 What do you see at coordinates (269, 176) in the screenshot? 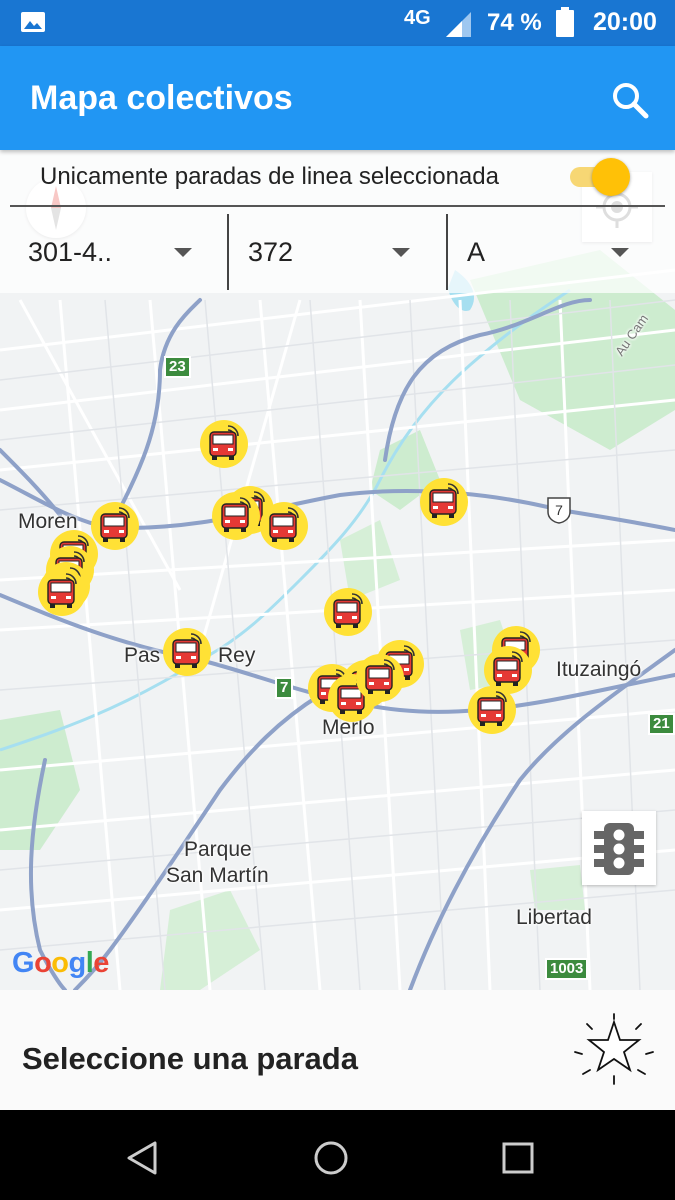
I see `toggle-label: Unicamente paradas de linea seleccionada` at bounding box center [269, 176].